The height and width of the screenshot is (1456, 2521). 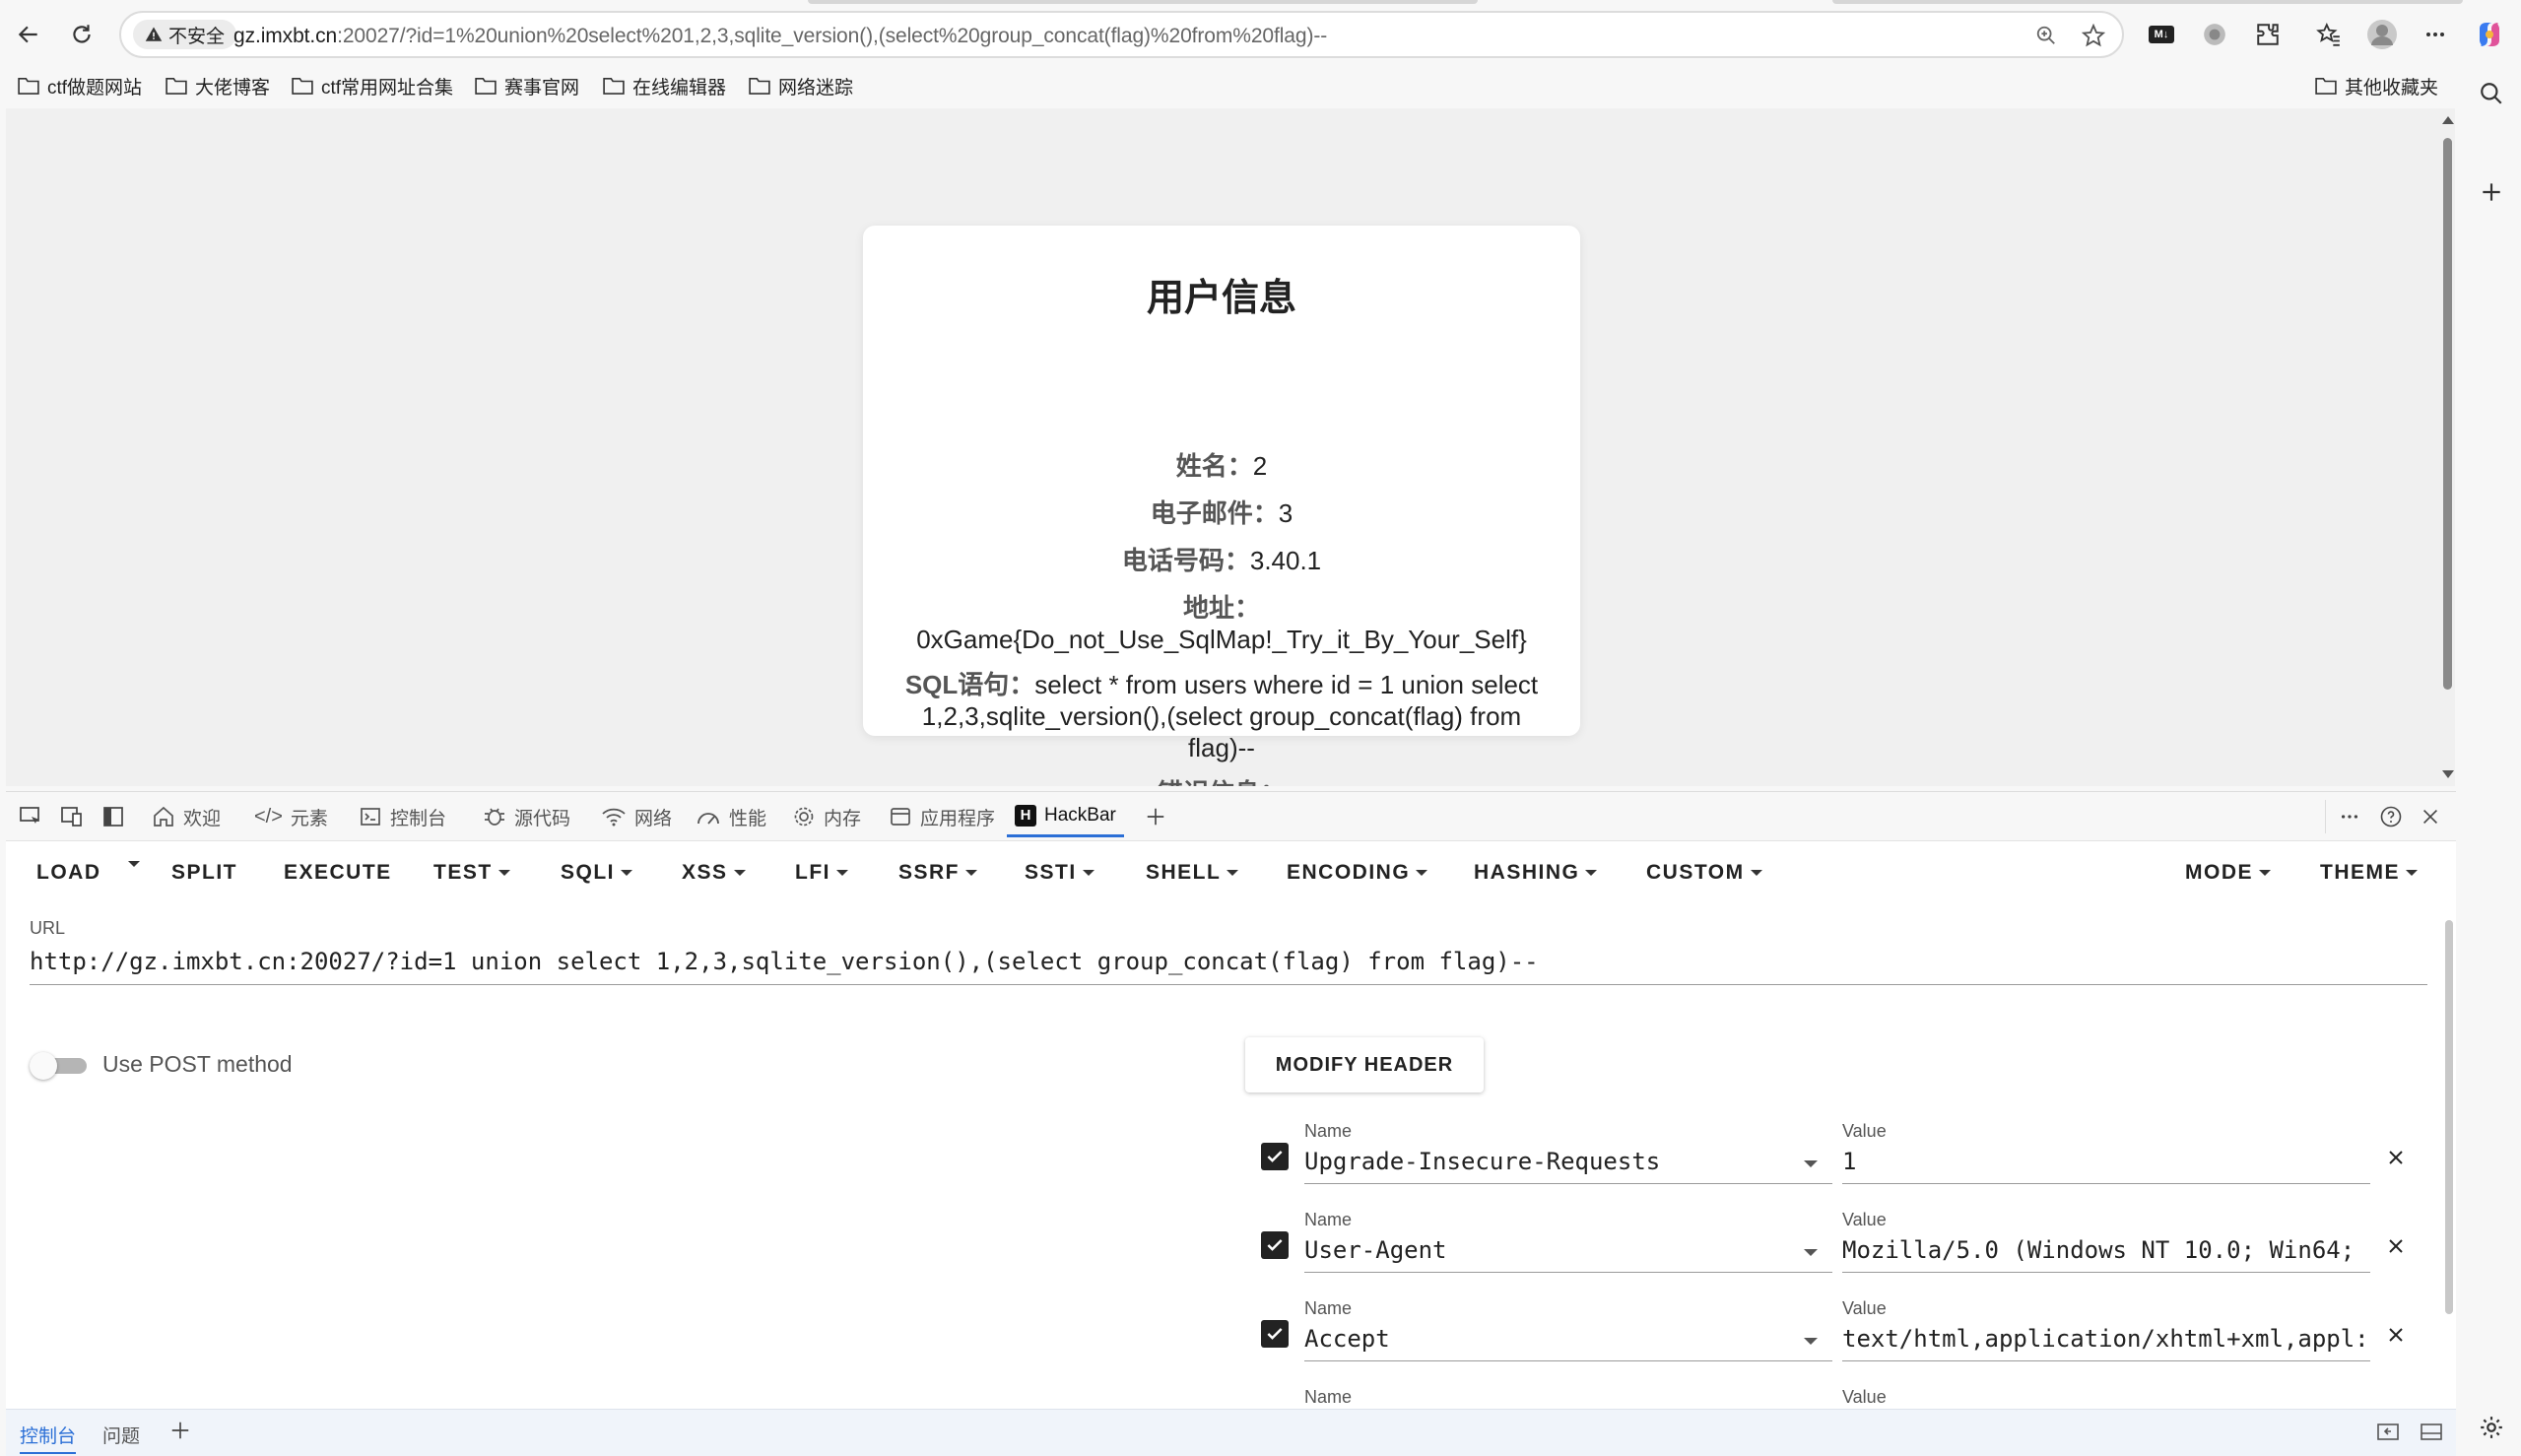 What do you see at coordinates (494, 817) in the screenshot?
I see `bug-icon` at bounding box center [494, 817].